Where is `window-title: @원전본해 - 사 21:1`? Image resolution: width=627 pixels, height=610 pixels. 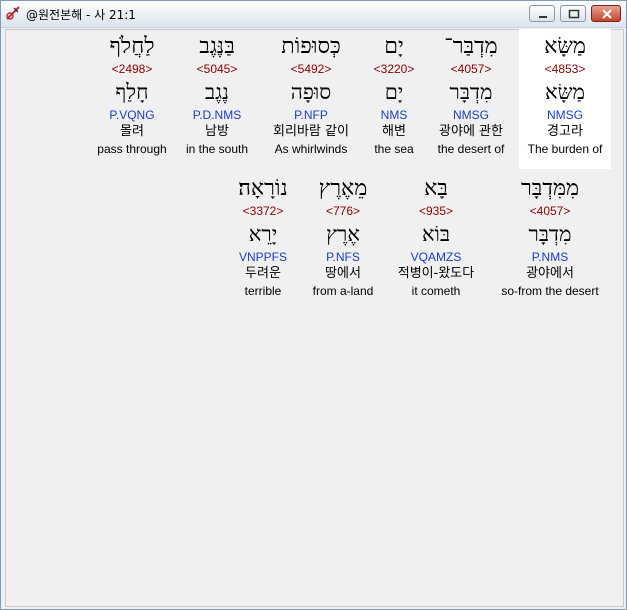 window-title: @원전본해 - 사 21:1 is located at coordinates (81, 15).